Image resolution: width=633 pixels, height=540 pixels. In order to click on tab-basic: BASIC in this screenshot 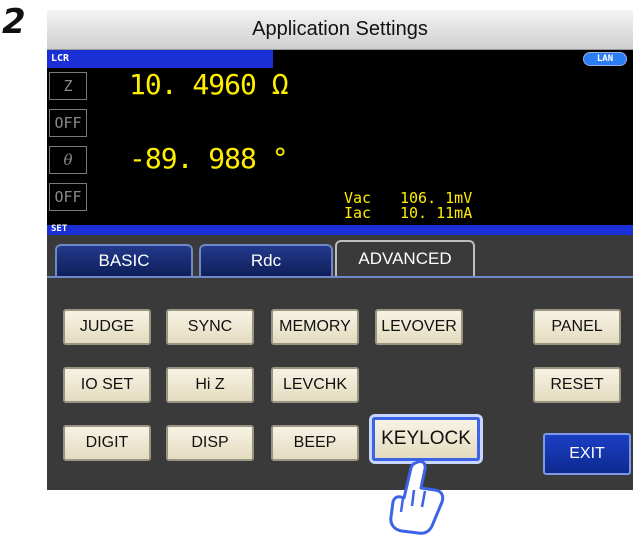, I will do `click(124, 260)`.